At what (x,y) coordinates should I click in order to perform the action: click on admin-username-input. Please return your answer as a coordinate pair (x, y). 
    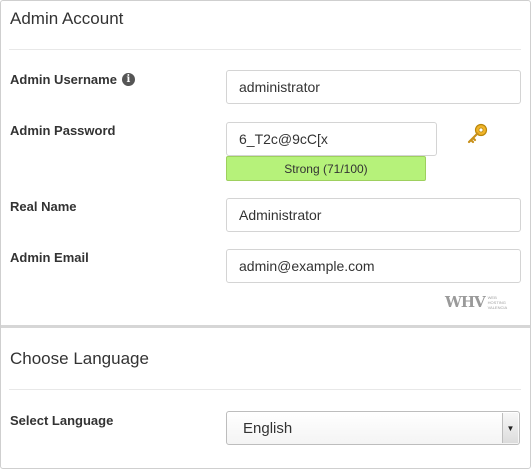
    Looking at the image, I should click on (373, 87).